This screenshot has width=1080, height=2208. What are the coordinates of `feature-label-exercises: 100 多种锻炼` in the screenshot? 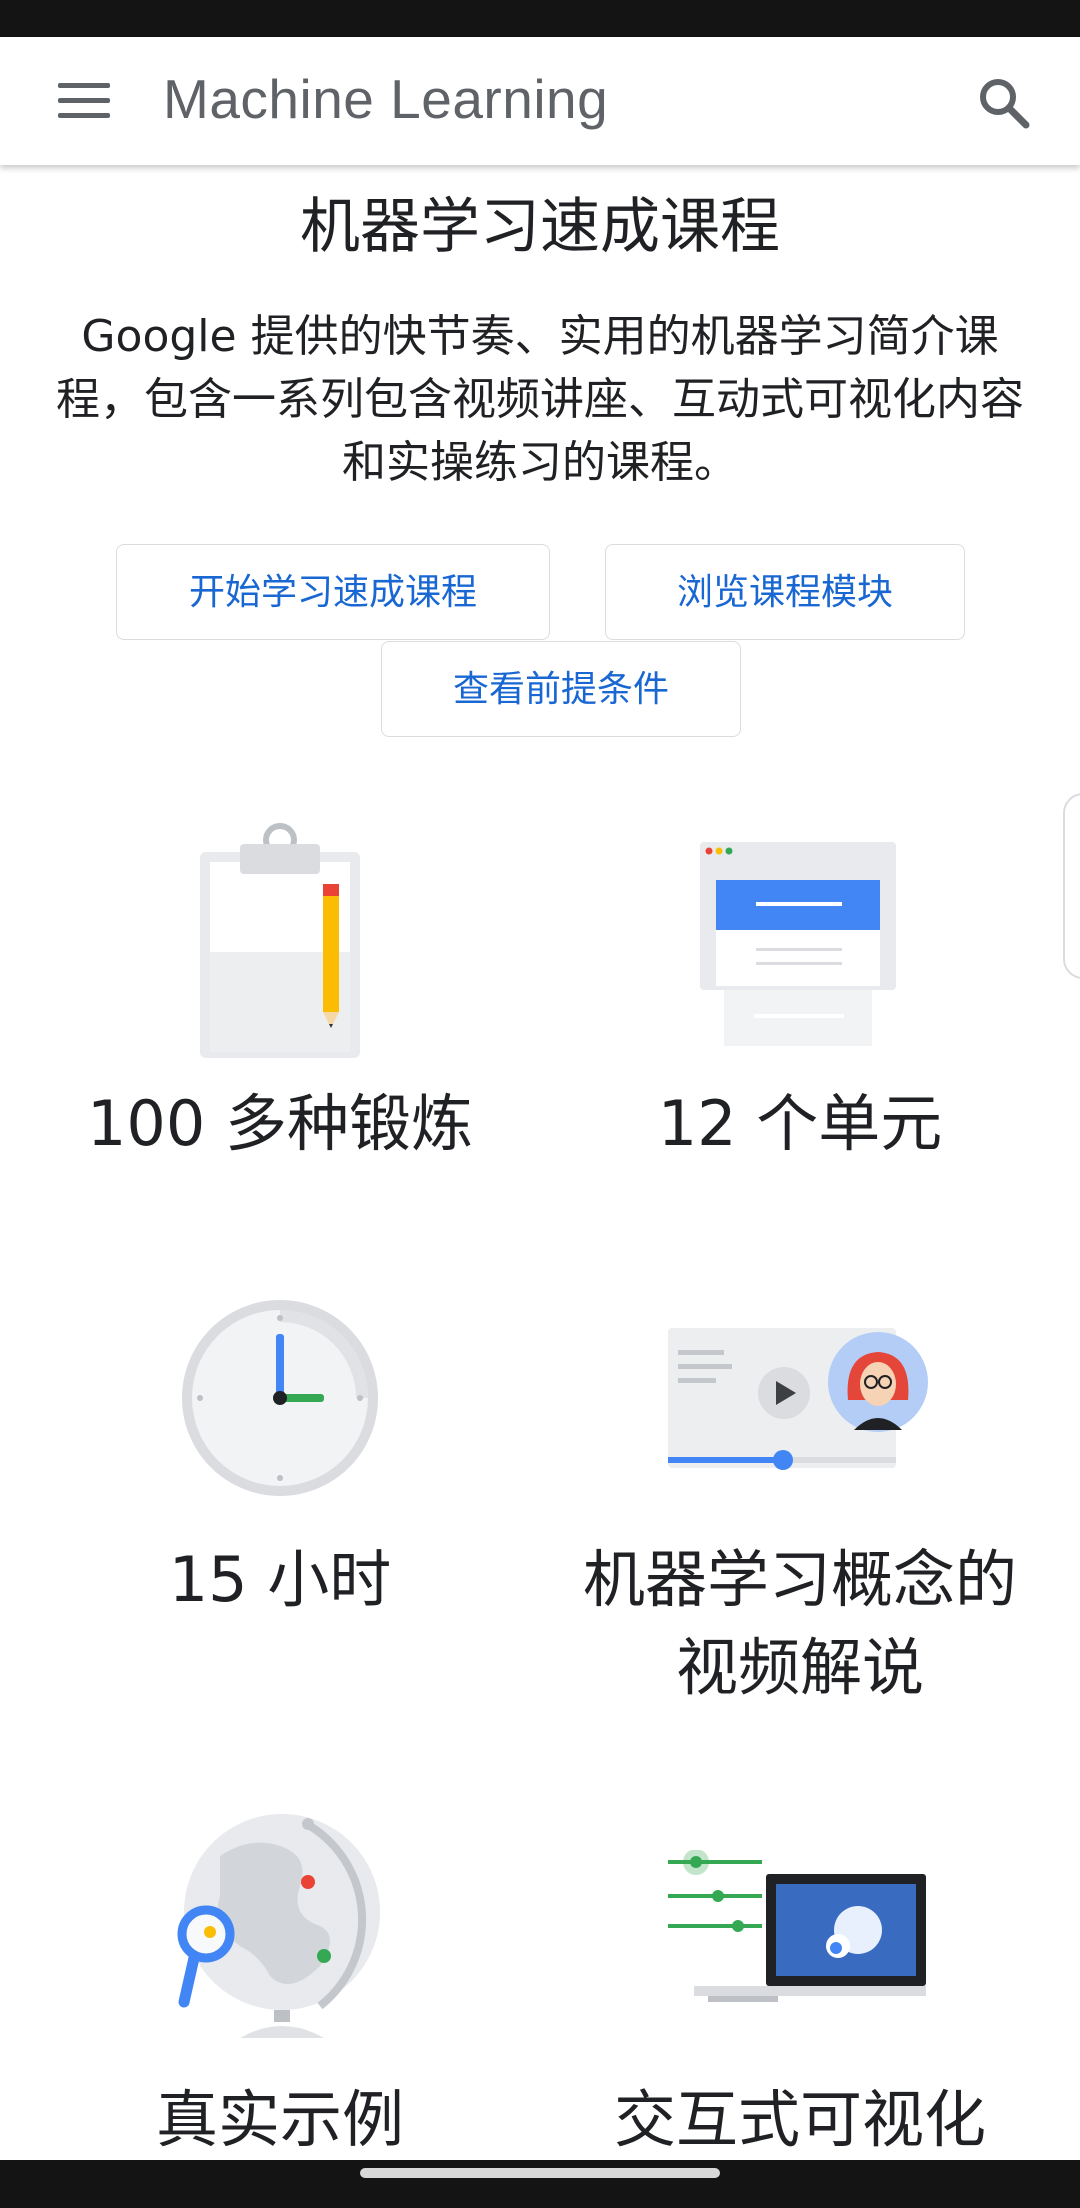 It's located at (280, 1123).